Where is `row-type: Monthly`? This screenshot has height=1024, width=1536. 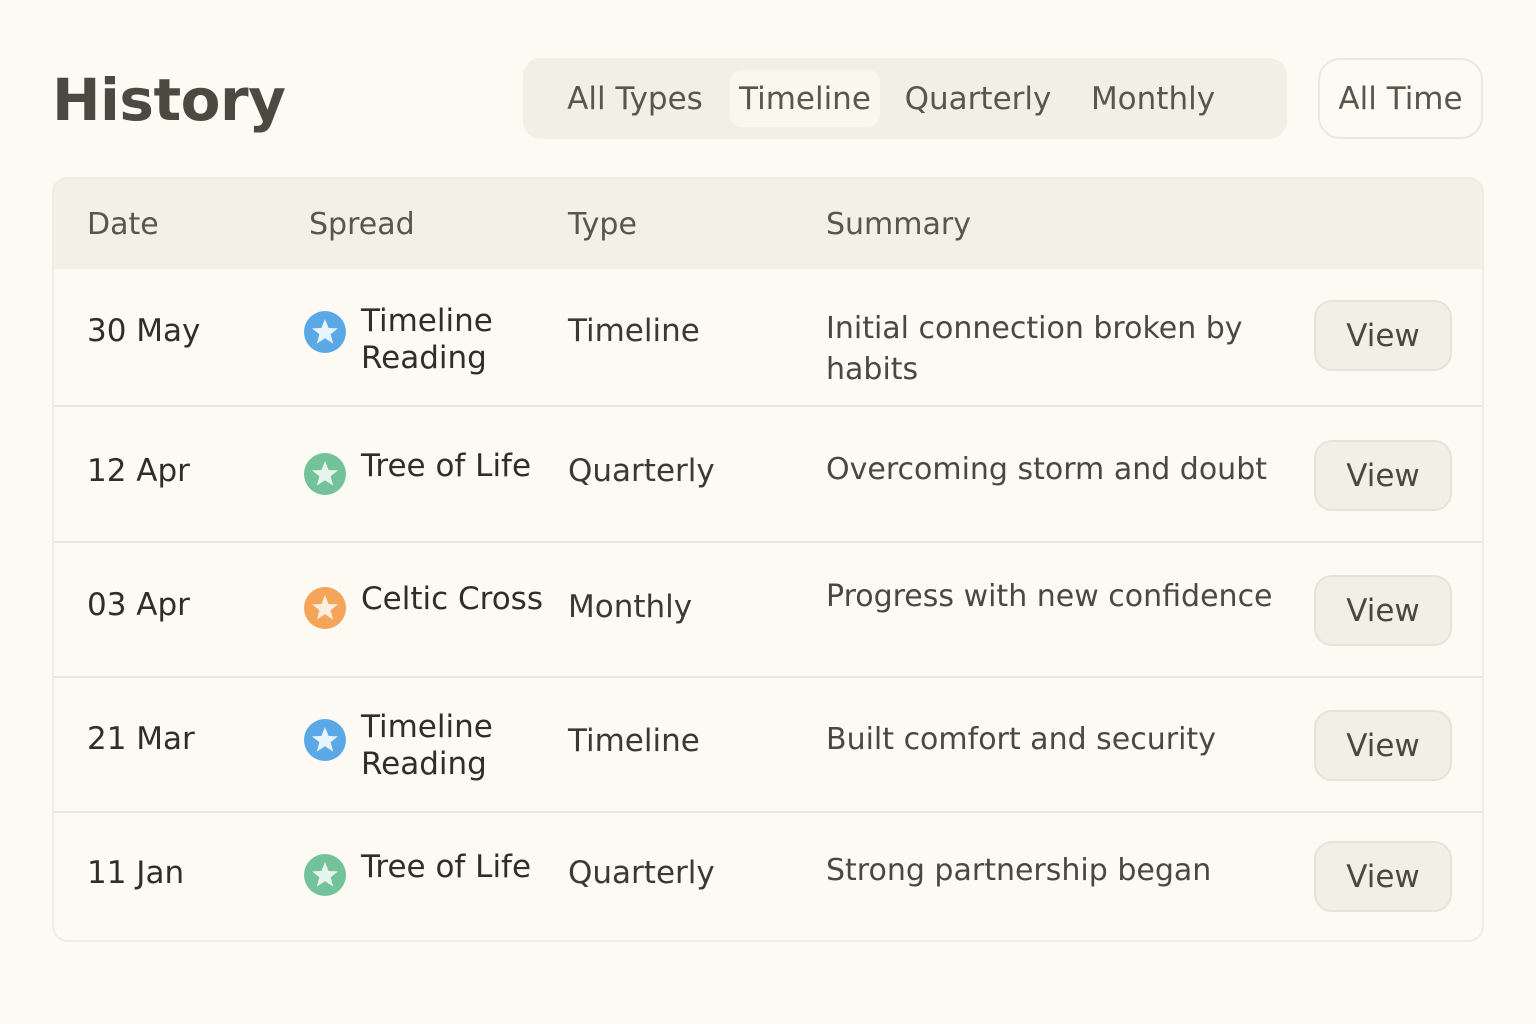 row-type: Monthly is located at coordinates (630, 607).